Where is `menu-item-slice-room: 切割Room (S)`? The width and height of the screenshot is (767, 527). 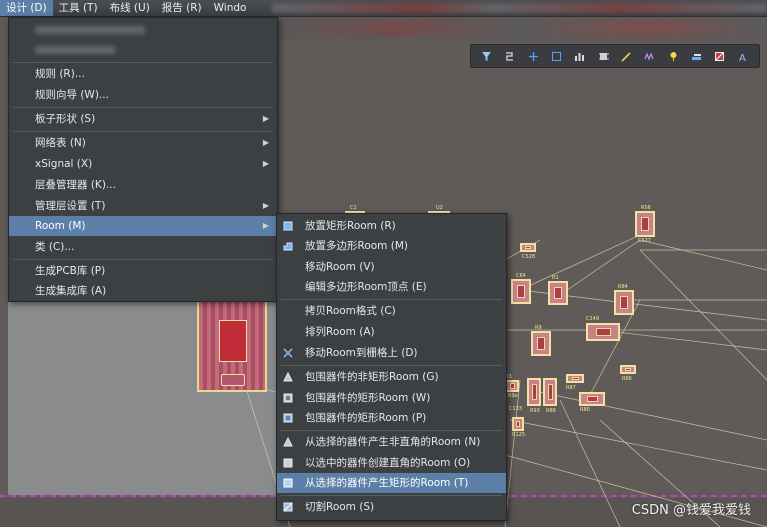 menu-item-slice-room: 切割Room (S) is located at coordinates (391, 507).